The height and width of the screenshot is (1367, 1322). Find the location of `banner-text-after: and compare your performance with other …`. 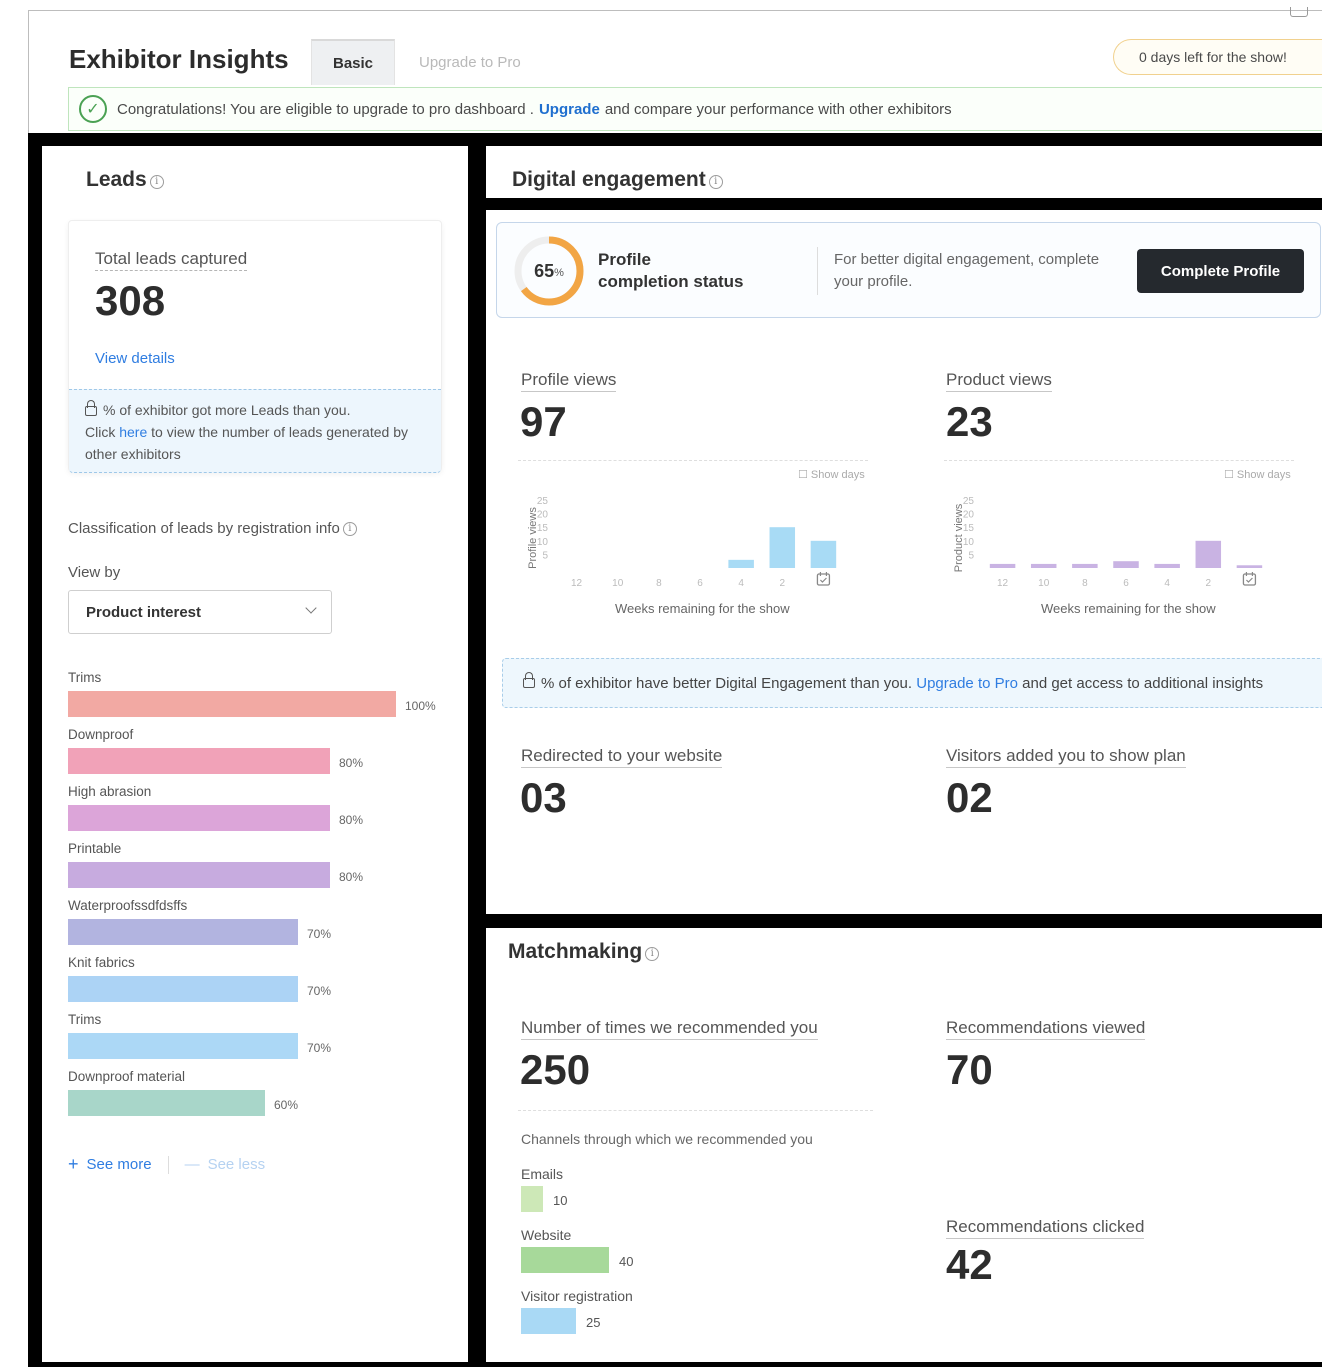

banner-text-after: and compare your performance with other … is located at coordinates (778, 109).